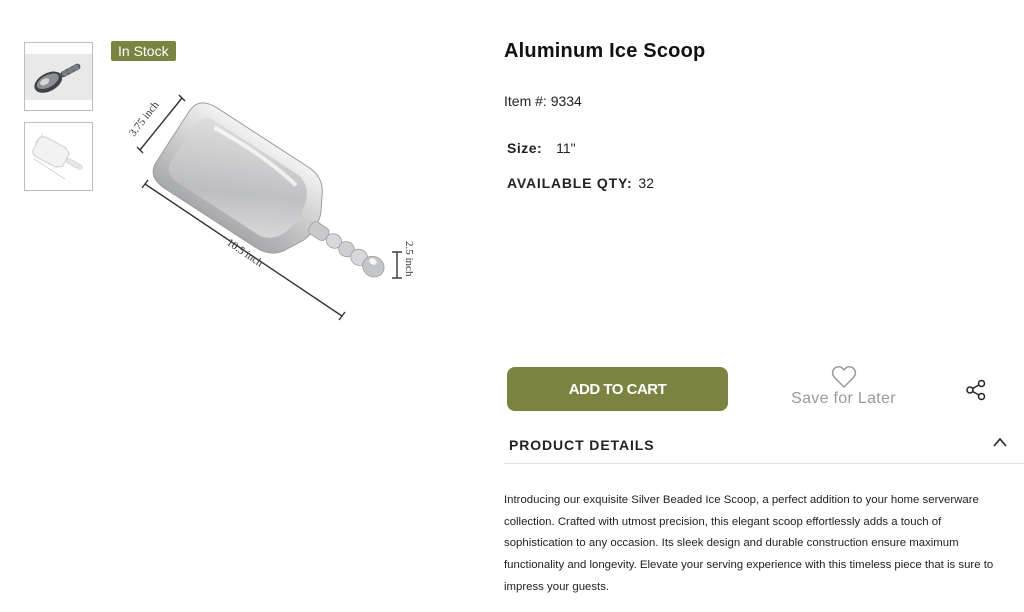 This screenshot has width=1024, height=612. Describe the element at coordinates (570, 183) in the screenshot. I see `available-qty-label: AVAILABLE QTY:` at that location.